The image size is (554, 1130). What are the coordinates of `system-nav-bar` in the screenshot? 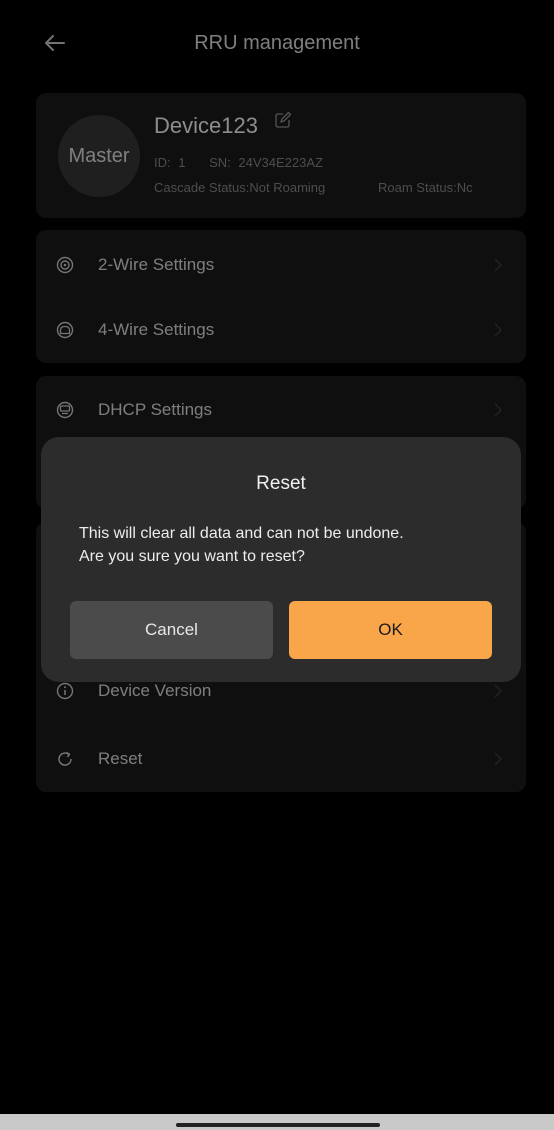 It's located at (277, 1122).